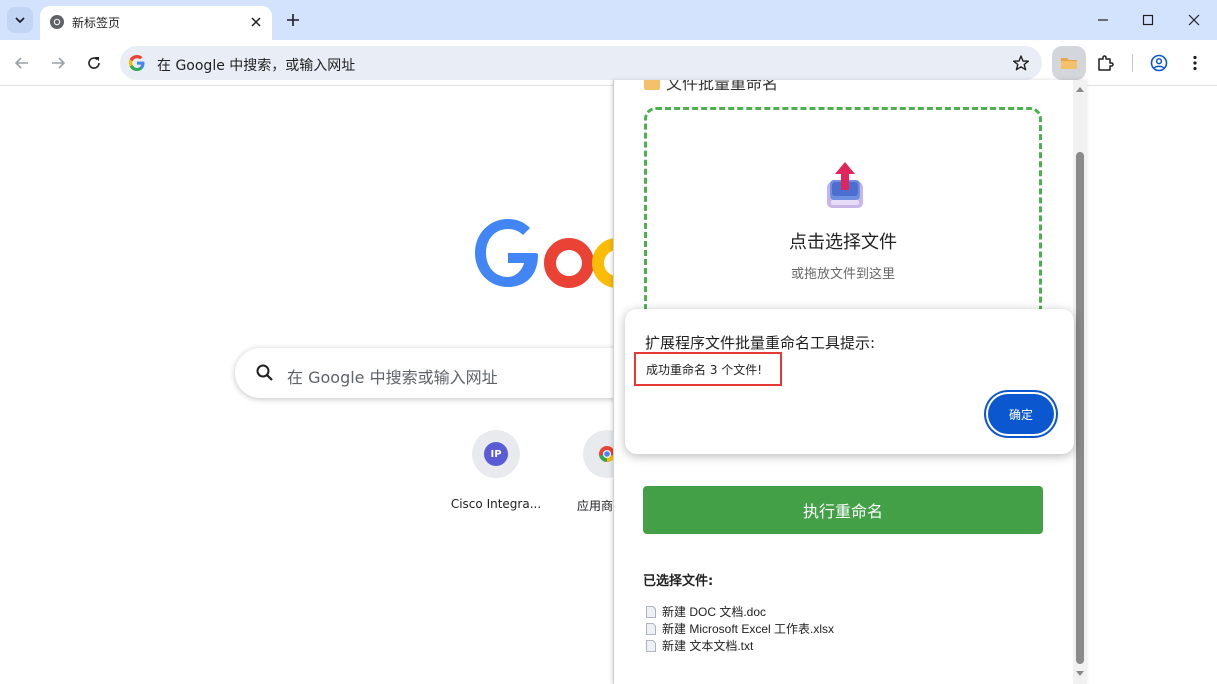 Image resolution: width=1217 pixels, height=684 pixels. What do you see at coordinates (845, 185) in the screenshot?
I see `upload-icon` at bounding box center [845, 185].